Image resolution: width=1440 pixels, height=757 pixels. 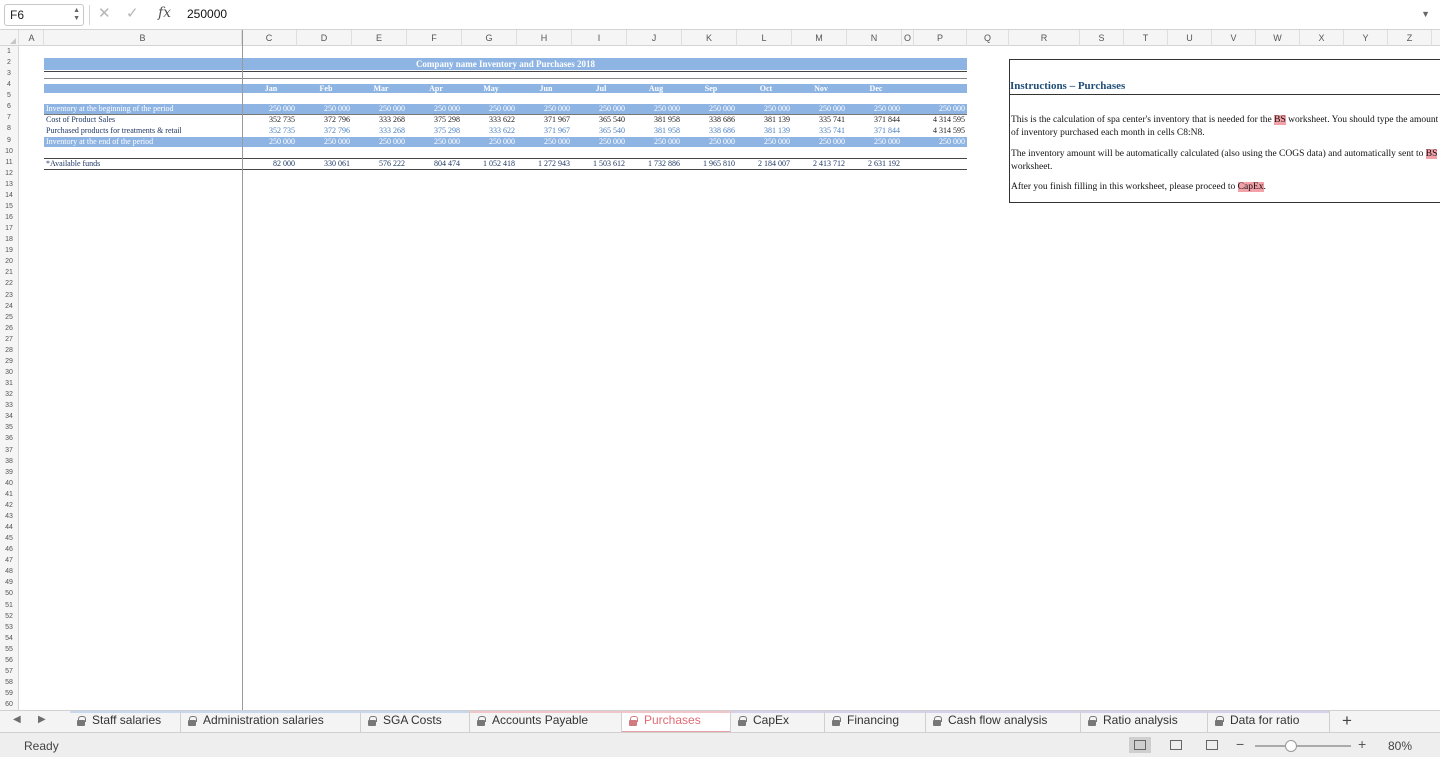 I want to click on tab-ratio-analysis: Ratio analysis, so click(x=1144, y=722).